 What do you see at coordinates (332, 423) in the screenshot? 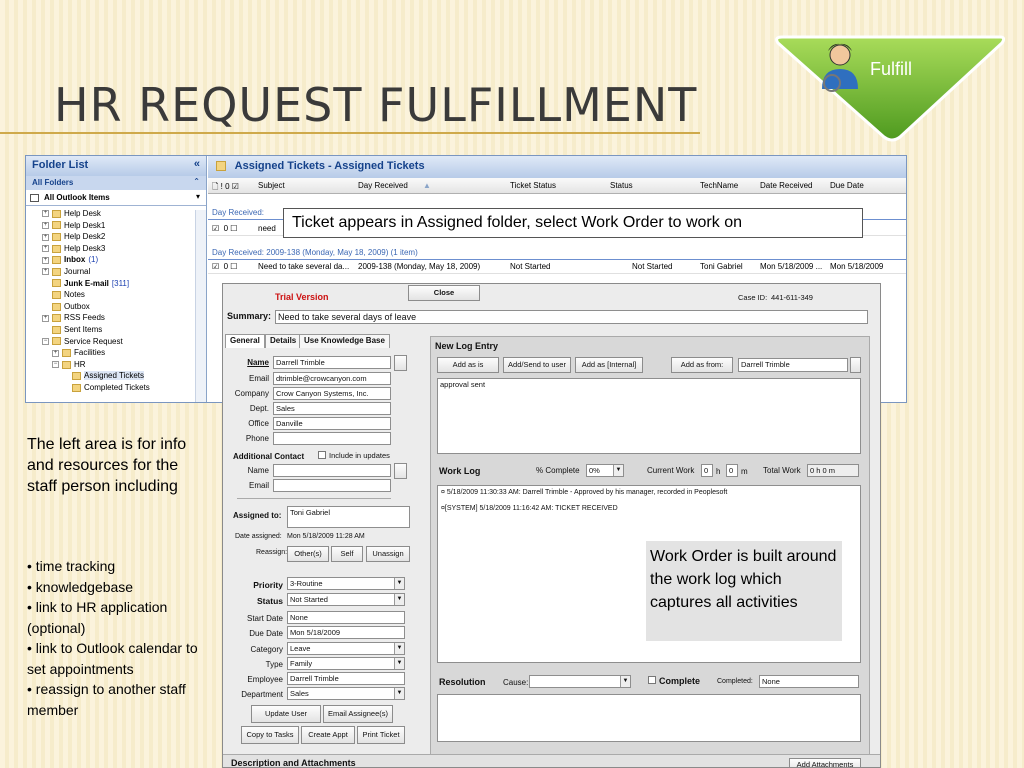
I see `office-field: Danville` at bounding box center [332, 423].